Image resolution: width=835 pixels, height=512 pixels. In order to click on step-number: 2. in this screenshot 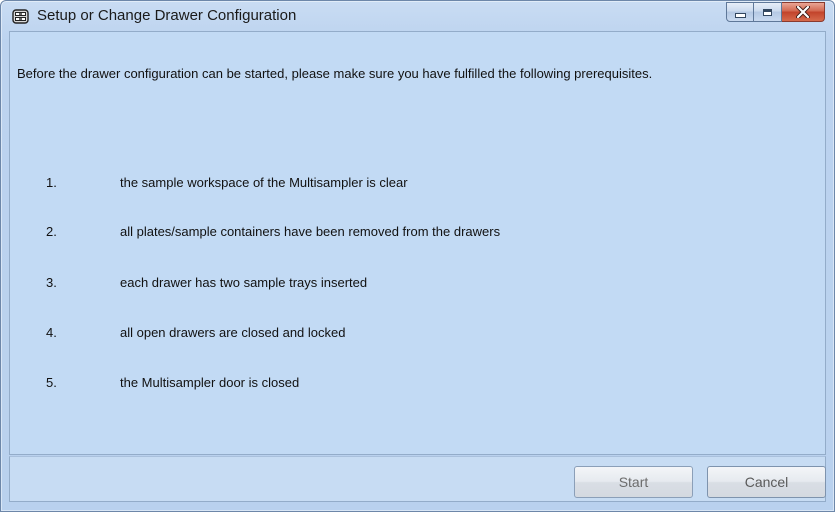, I will do `click(51, 231)`.